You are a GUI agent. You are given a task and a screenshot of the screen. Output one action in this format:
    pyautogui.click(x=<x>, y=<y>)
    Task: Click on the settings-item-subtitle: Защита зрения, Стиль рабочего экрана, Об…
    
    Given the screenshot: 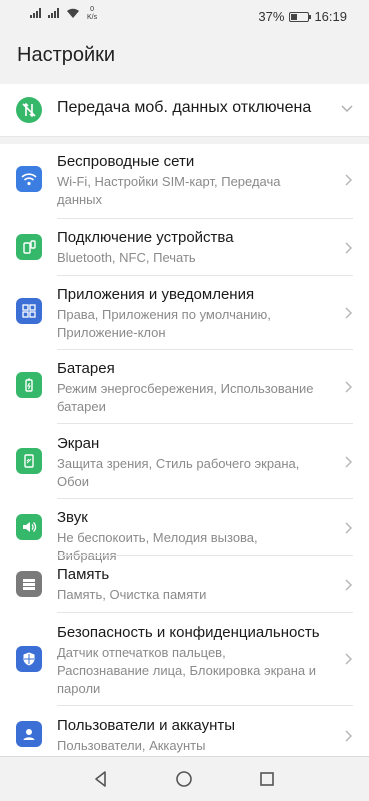 What is the action you would take?
    pyautogui.click(x=178, y=472)
    